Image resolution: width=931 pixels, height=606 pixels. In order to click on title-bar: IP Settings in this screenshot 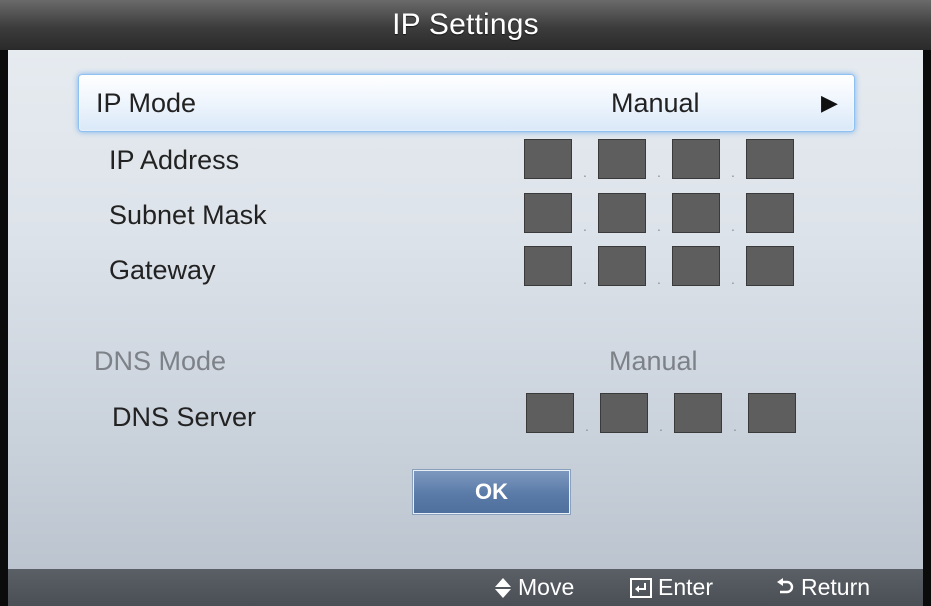, I will do `click(465, 25)`.